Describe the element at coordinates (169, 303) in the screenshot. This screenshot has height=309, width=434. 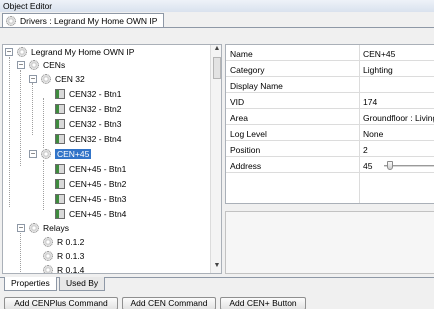
I see `add-cen-command-button: Add CEN Command` at that location.